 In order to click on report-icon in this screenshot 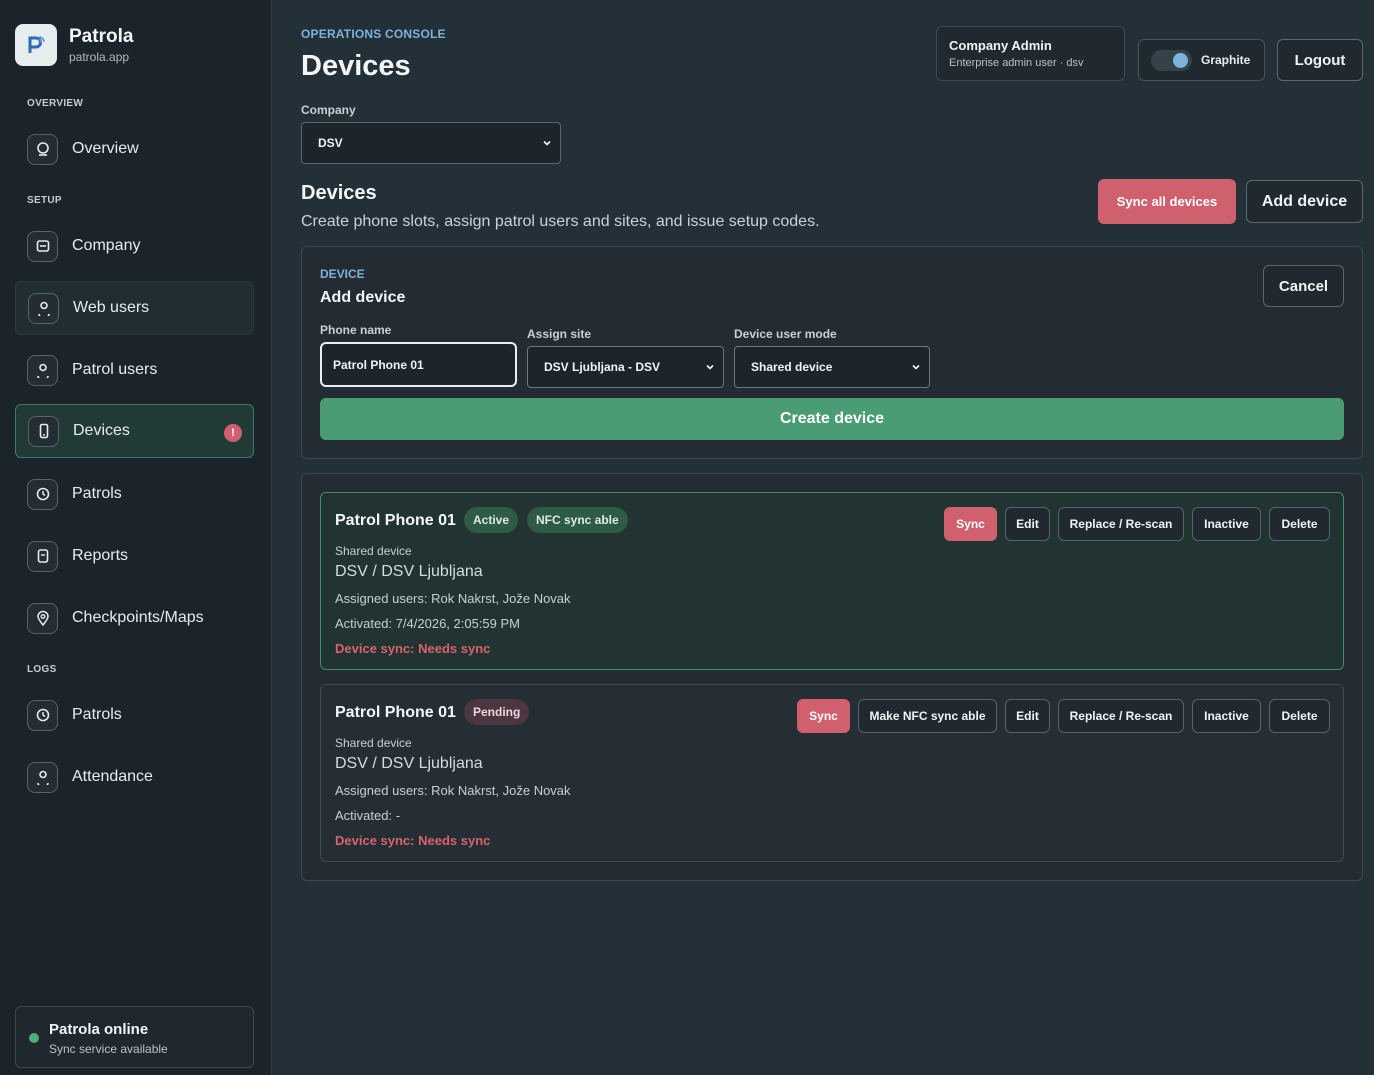, I will do `click(42, 556)`.